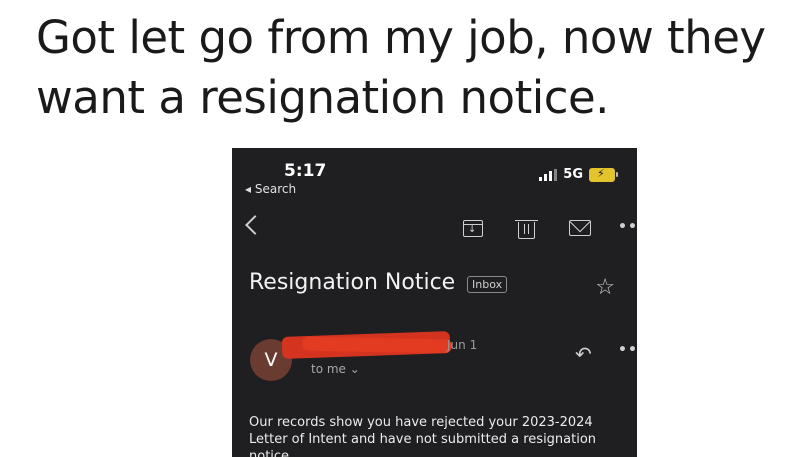  Describe the element at coordinates (401, 37) in the screenshot. I see `post-title-line1: Got let go from my job, now they` at that location.